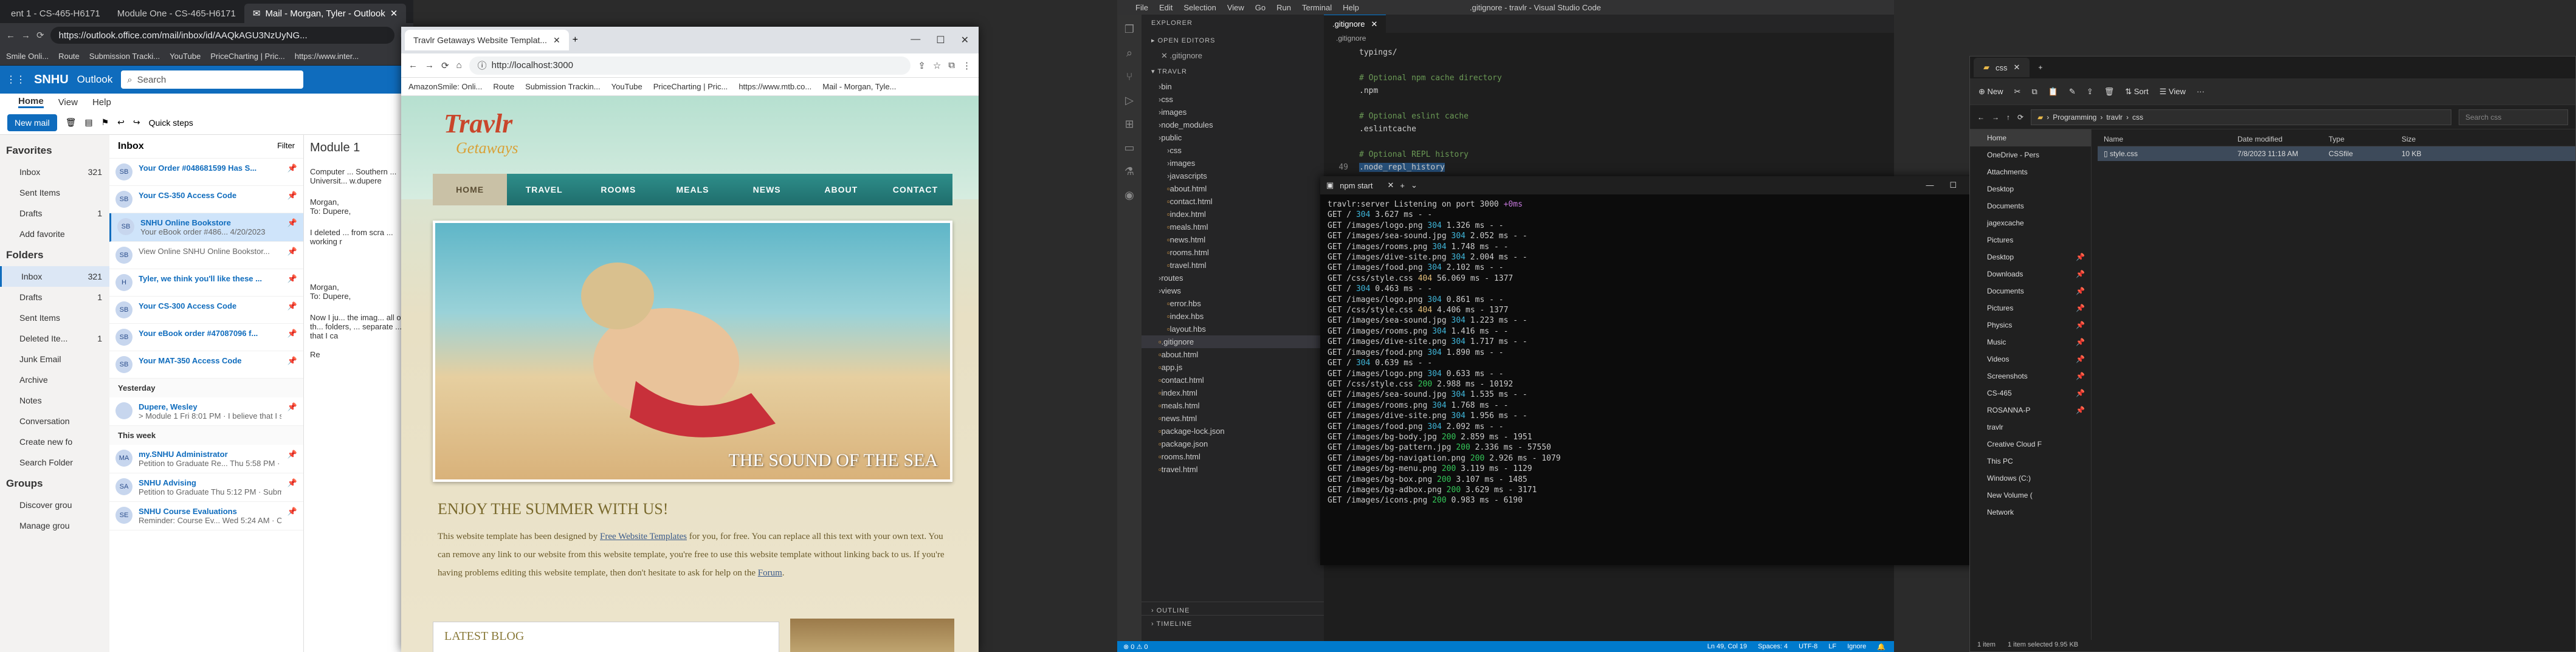 The image size is (2576, 652). What do you see at coordinates (171, 123) in the screenshot?
I see `quick-steps-button: Quick steps` at bounding box center [171, 123].